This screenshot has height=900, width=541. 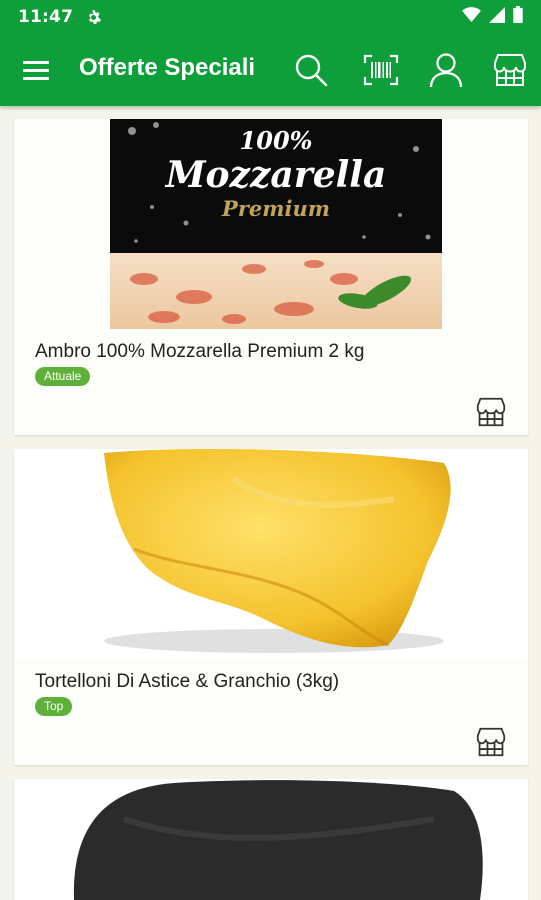 I want to click on packaging-text-brand: Mozzarella, so click(x=275, y=175).